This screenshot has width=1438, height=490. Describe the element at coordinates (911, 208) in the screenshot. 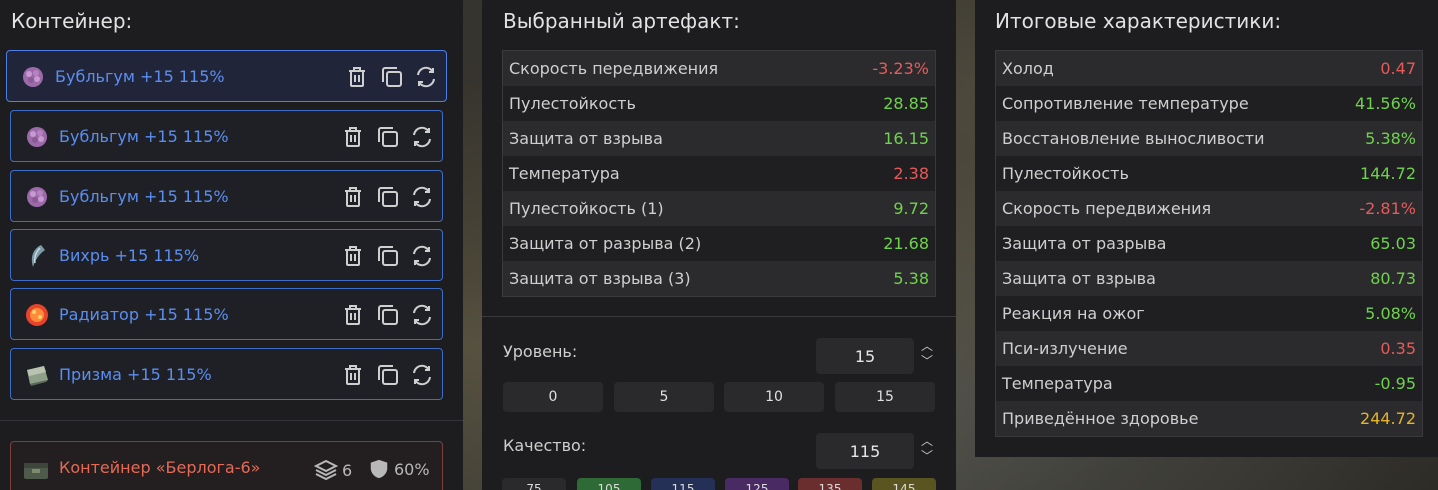

I see `stat-value: 9.72` at that location.